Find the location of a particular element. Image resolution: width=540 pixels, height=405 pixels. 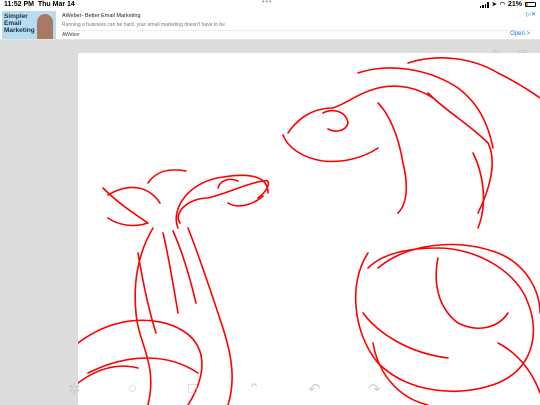

ad-person-image is located at coordinates (45, 26).